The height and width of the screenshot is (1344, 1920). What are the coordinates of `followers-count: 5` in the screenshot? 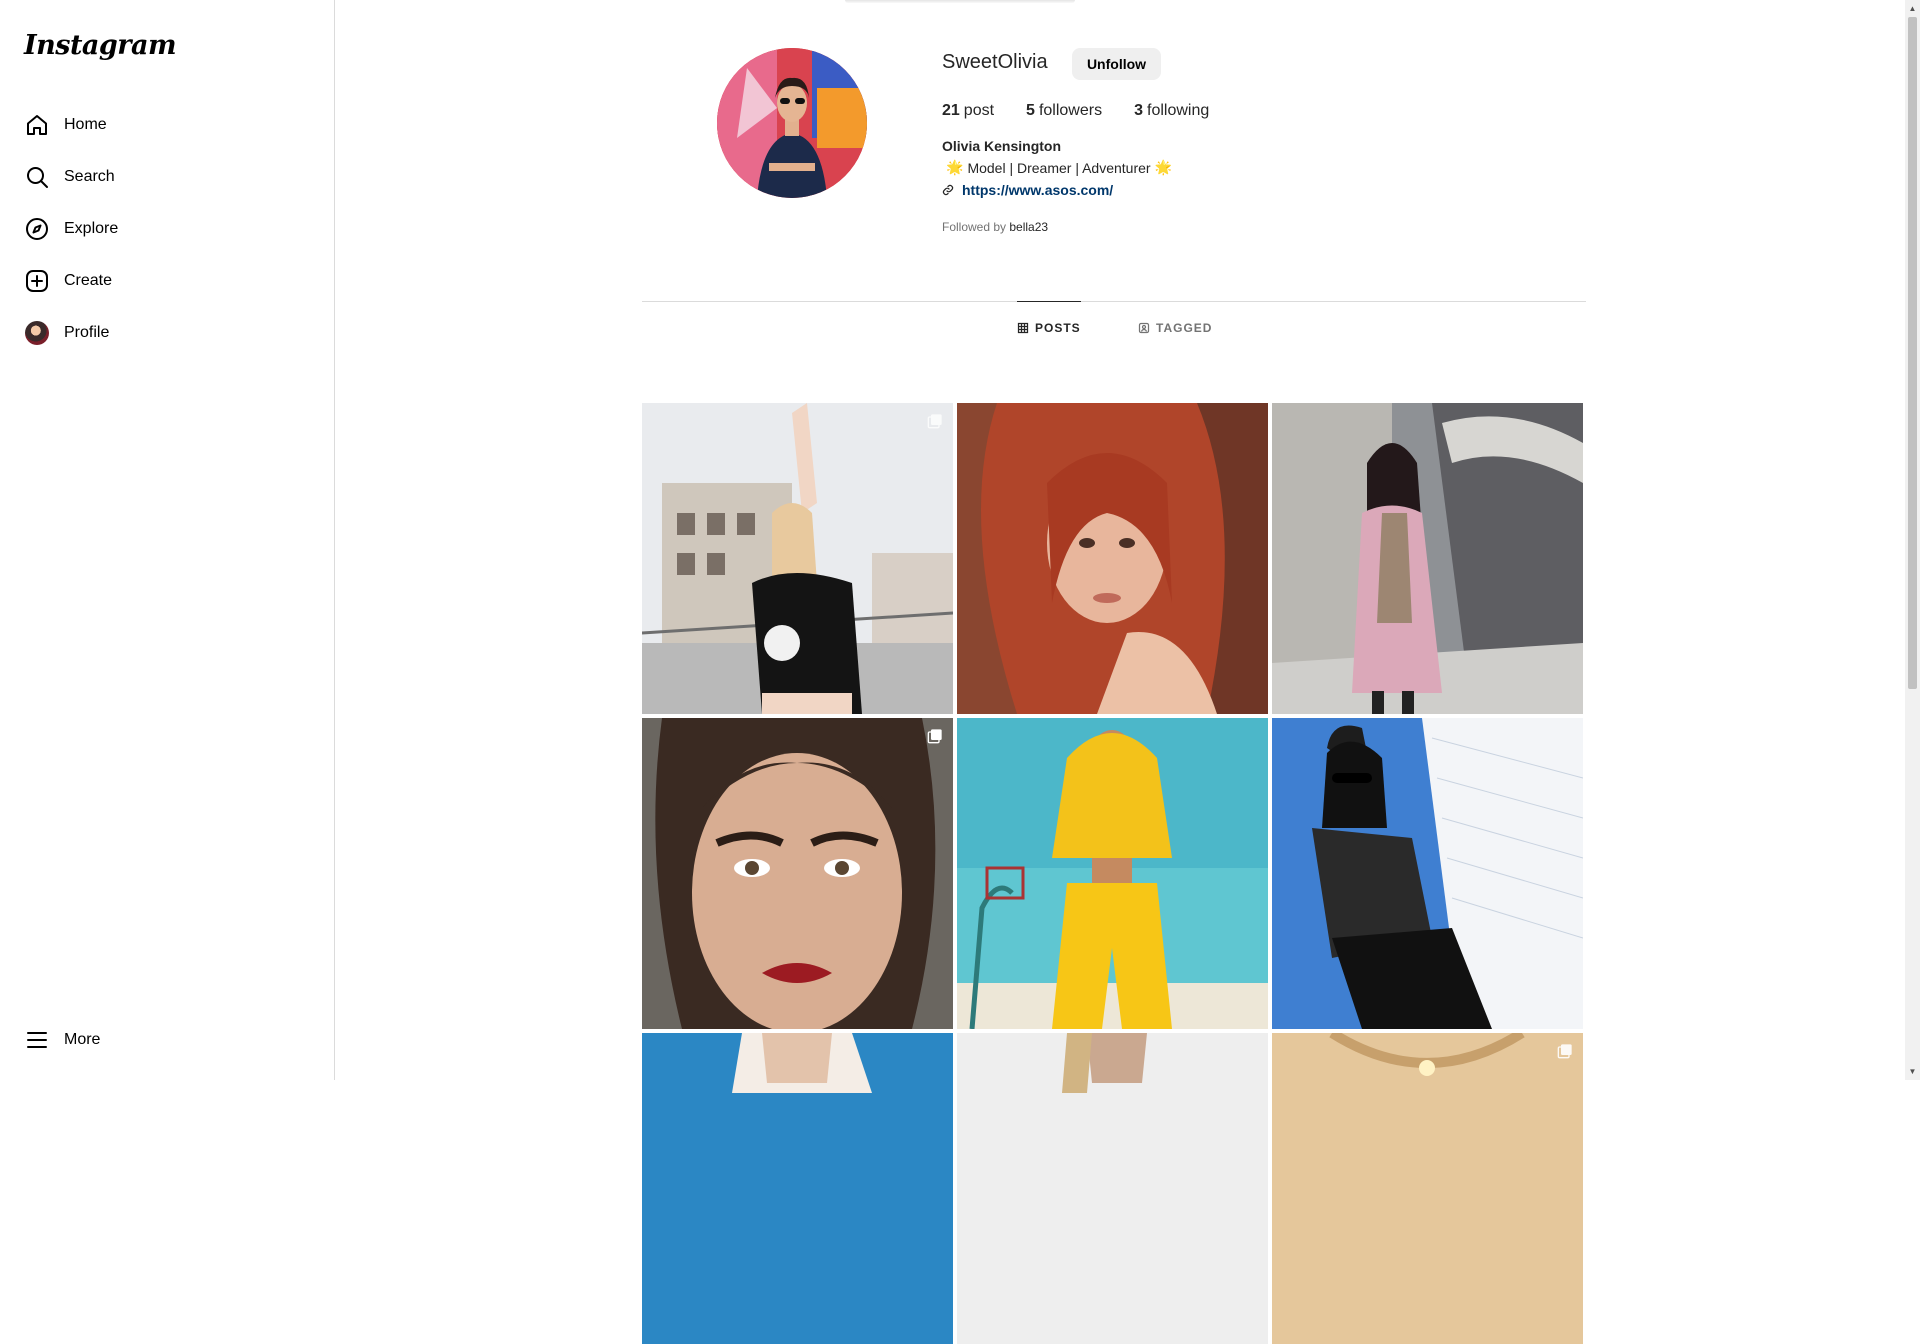 It's located at (1030, 110).